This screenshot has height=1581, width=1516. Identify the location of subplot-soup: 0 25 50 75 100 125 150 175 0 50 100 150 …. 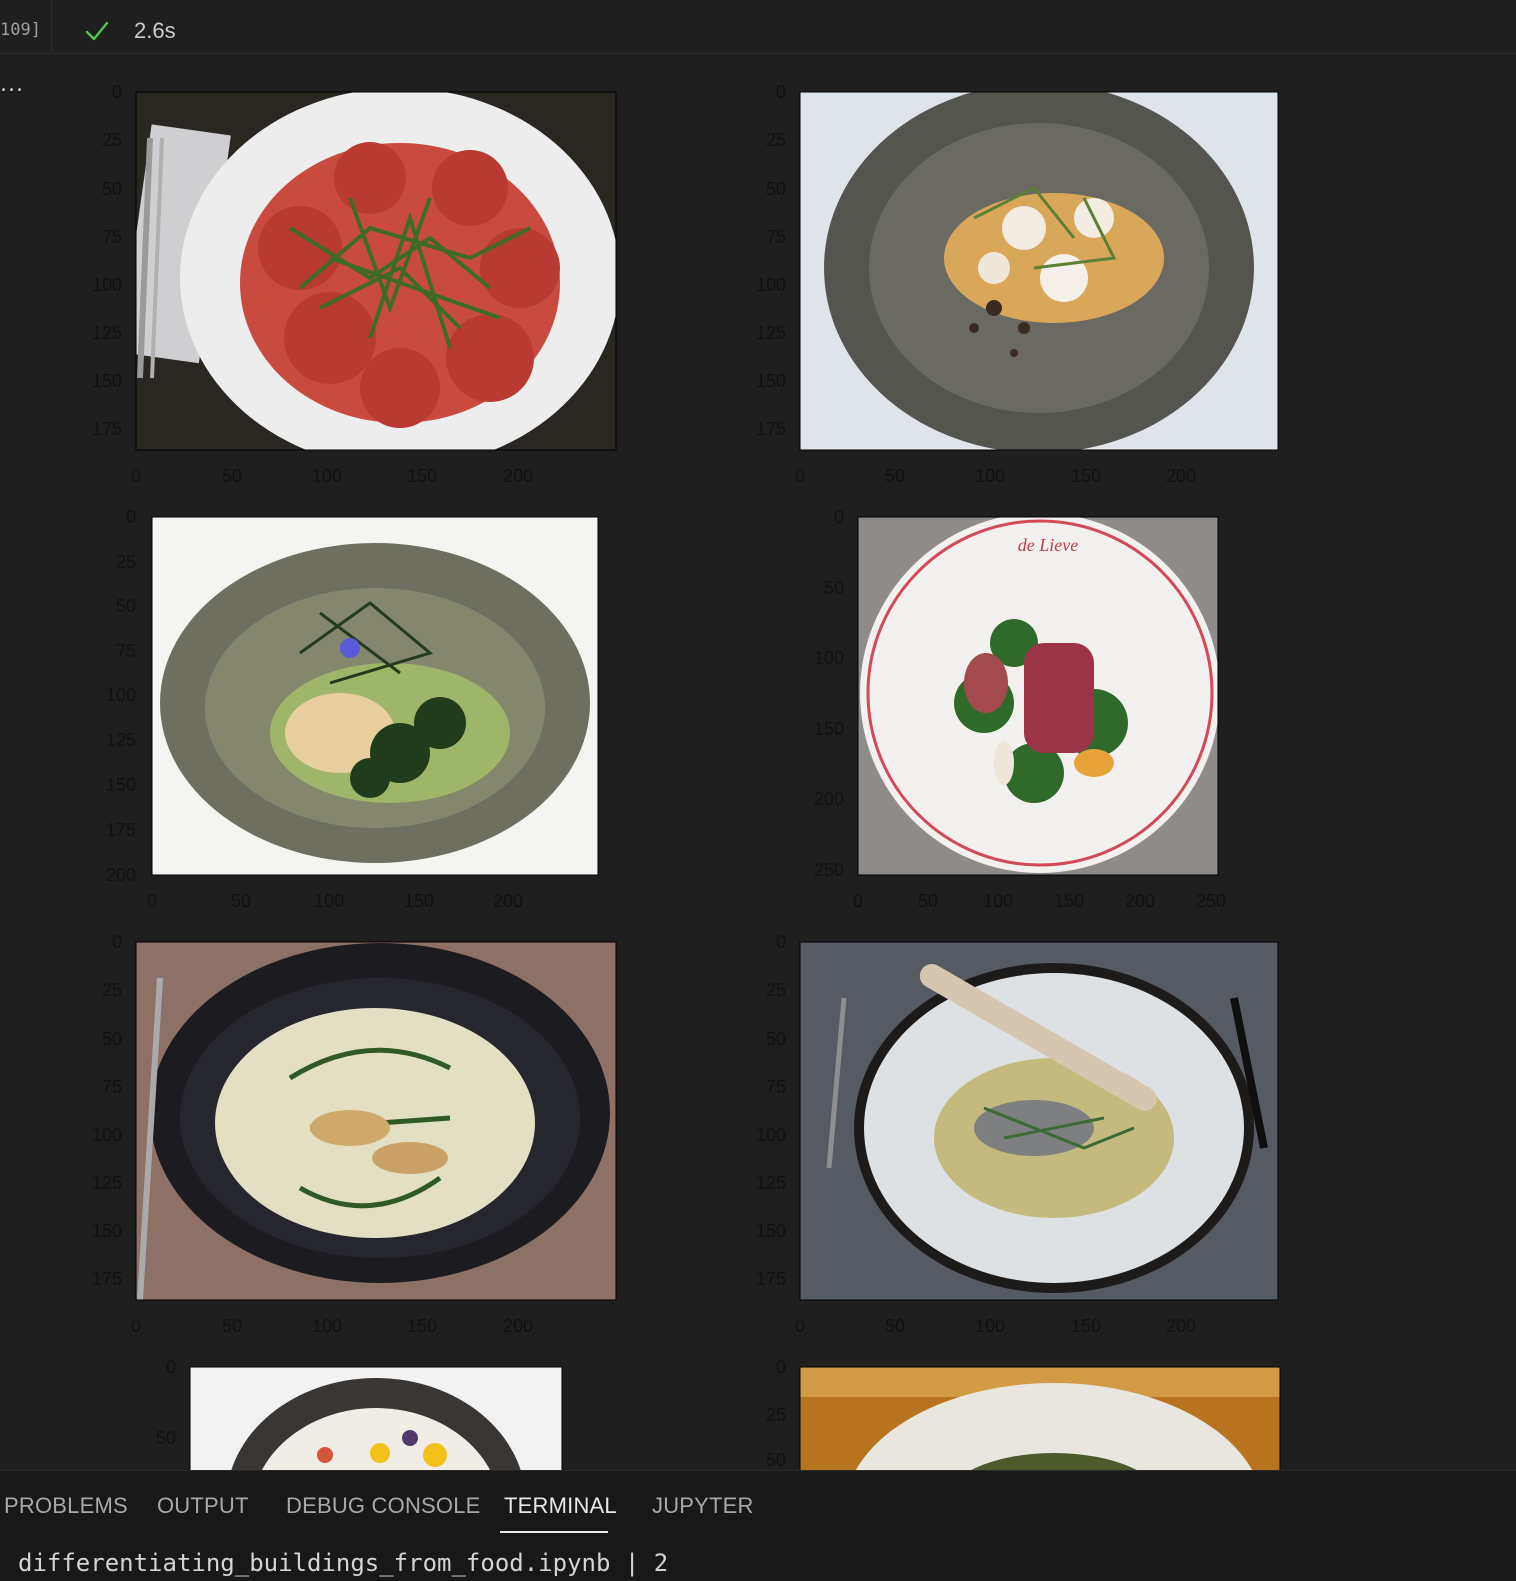
(355, 1138).